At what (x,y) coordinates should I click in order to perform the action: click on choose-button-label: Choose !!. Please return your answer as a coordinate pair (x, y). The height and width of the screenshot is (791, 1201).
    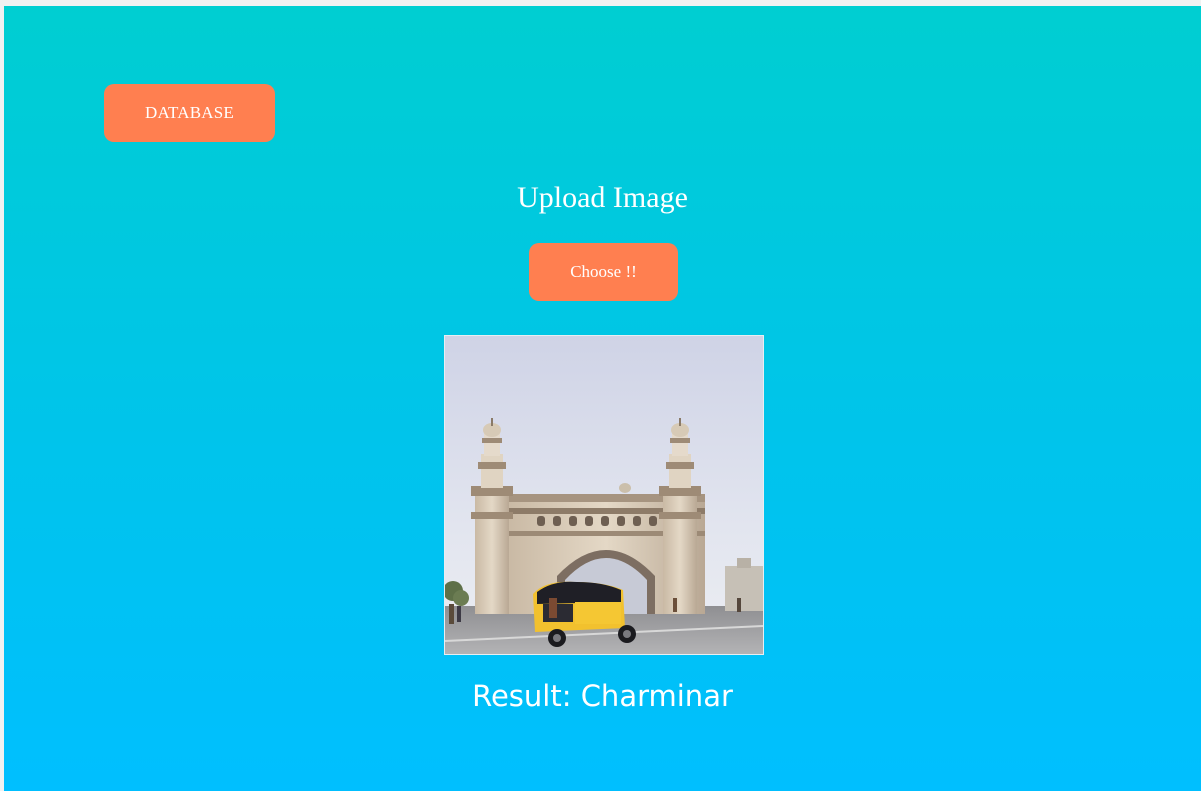
    Looking at the image, I should click on (603, 271).